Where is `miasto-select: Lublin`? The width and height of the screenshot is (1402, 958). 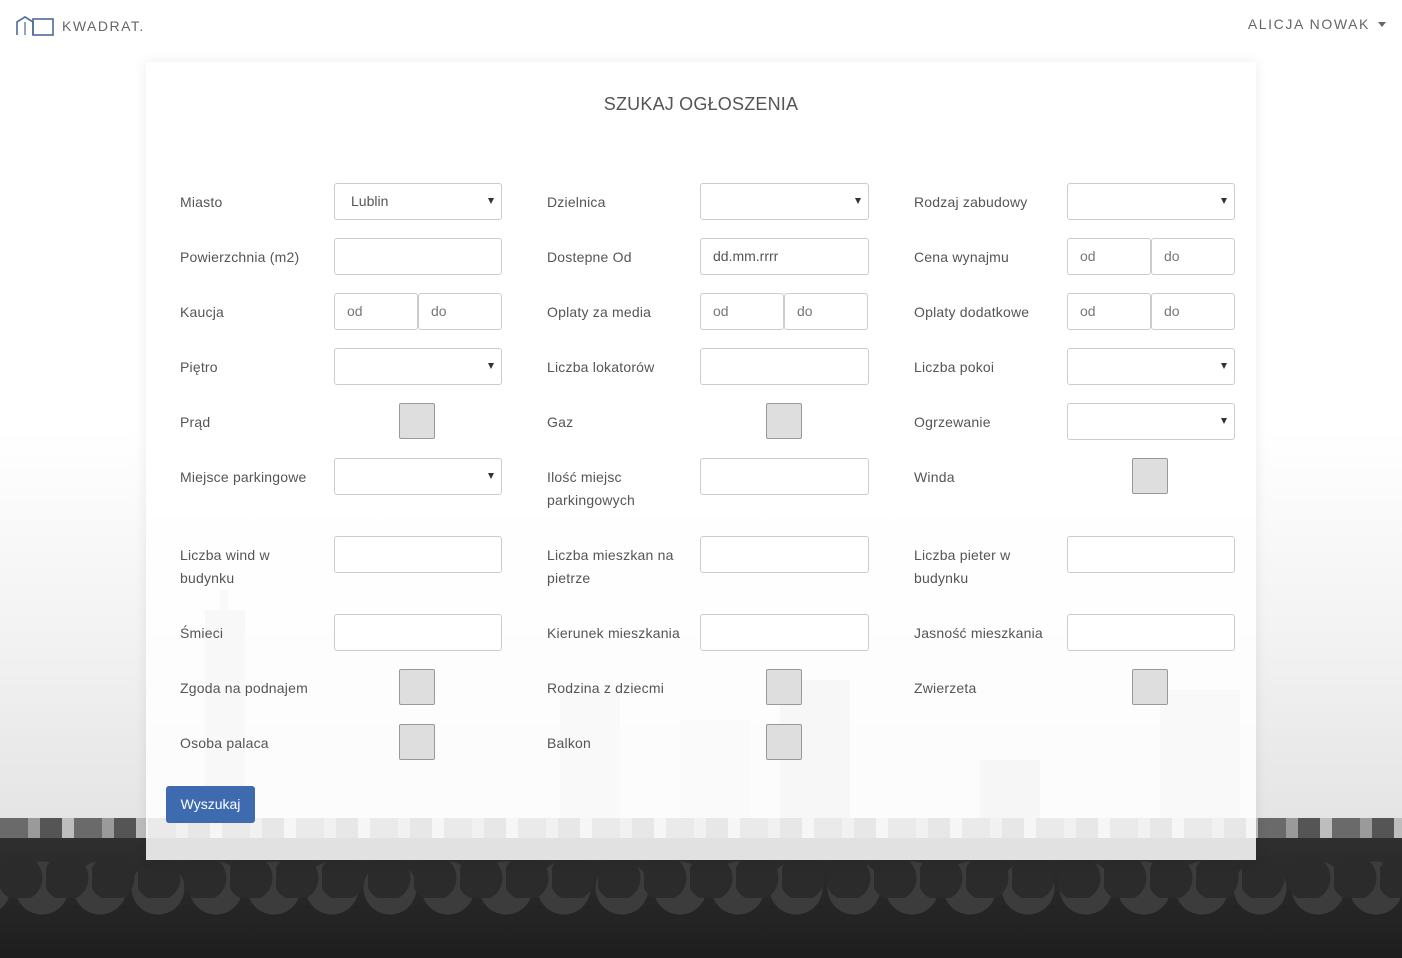
miasto-select: Lublin is located at coordinates (418, 201).